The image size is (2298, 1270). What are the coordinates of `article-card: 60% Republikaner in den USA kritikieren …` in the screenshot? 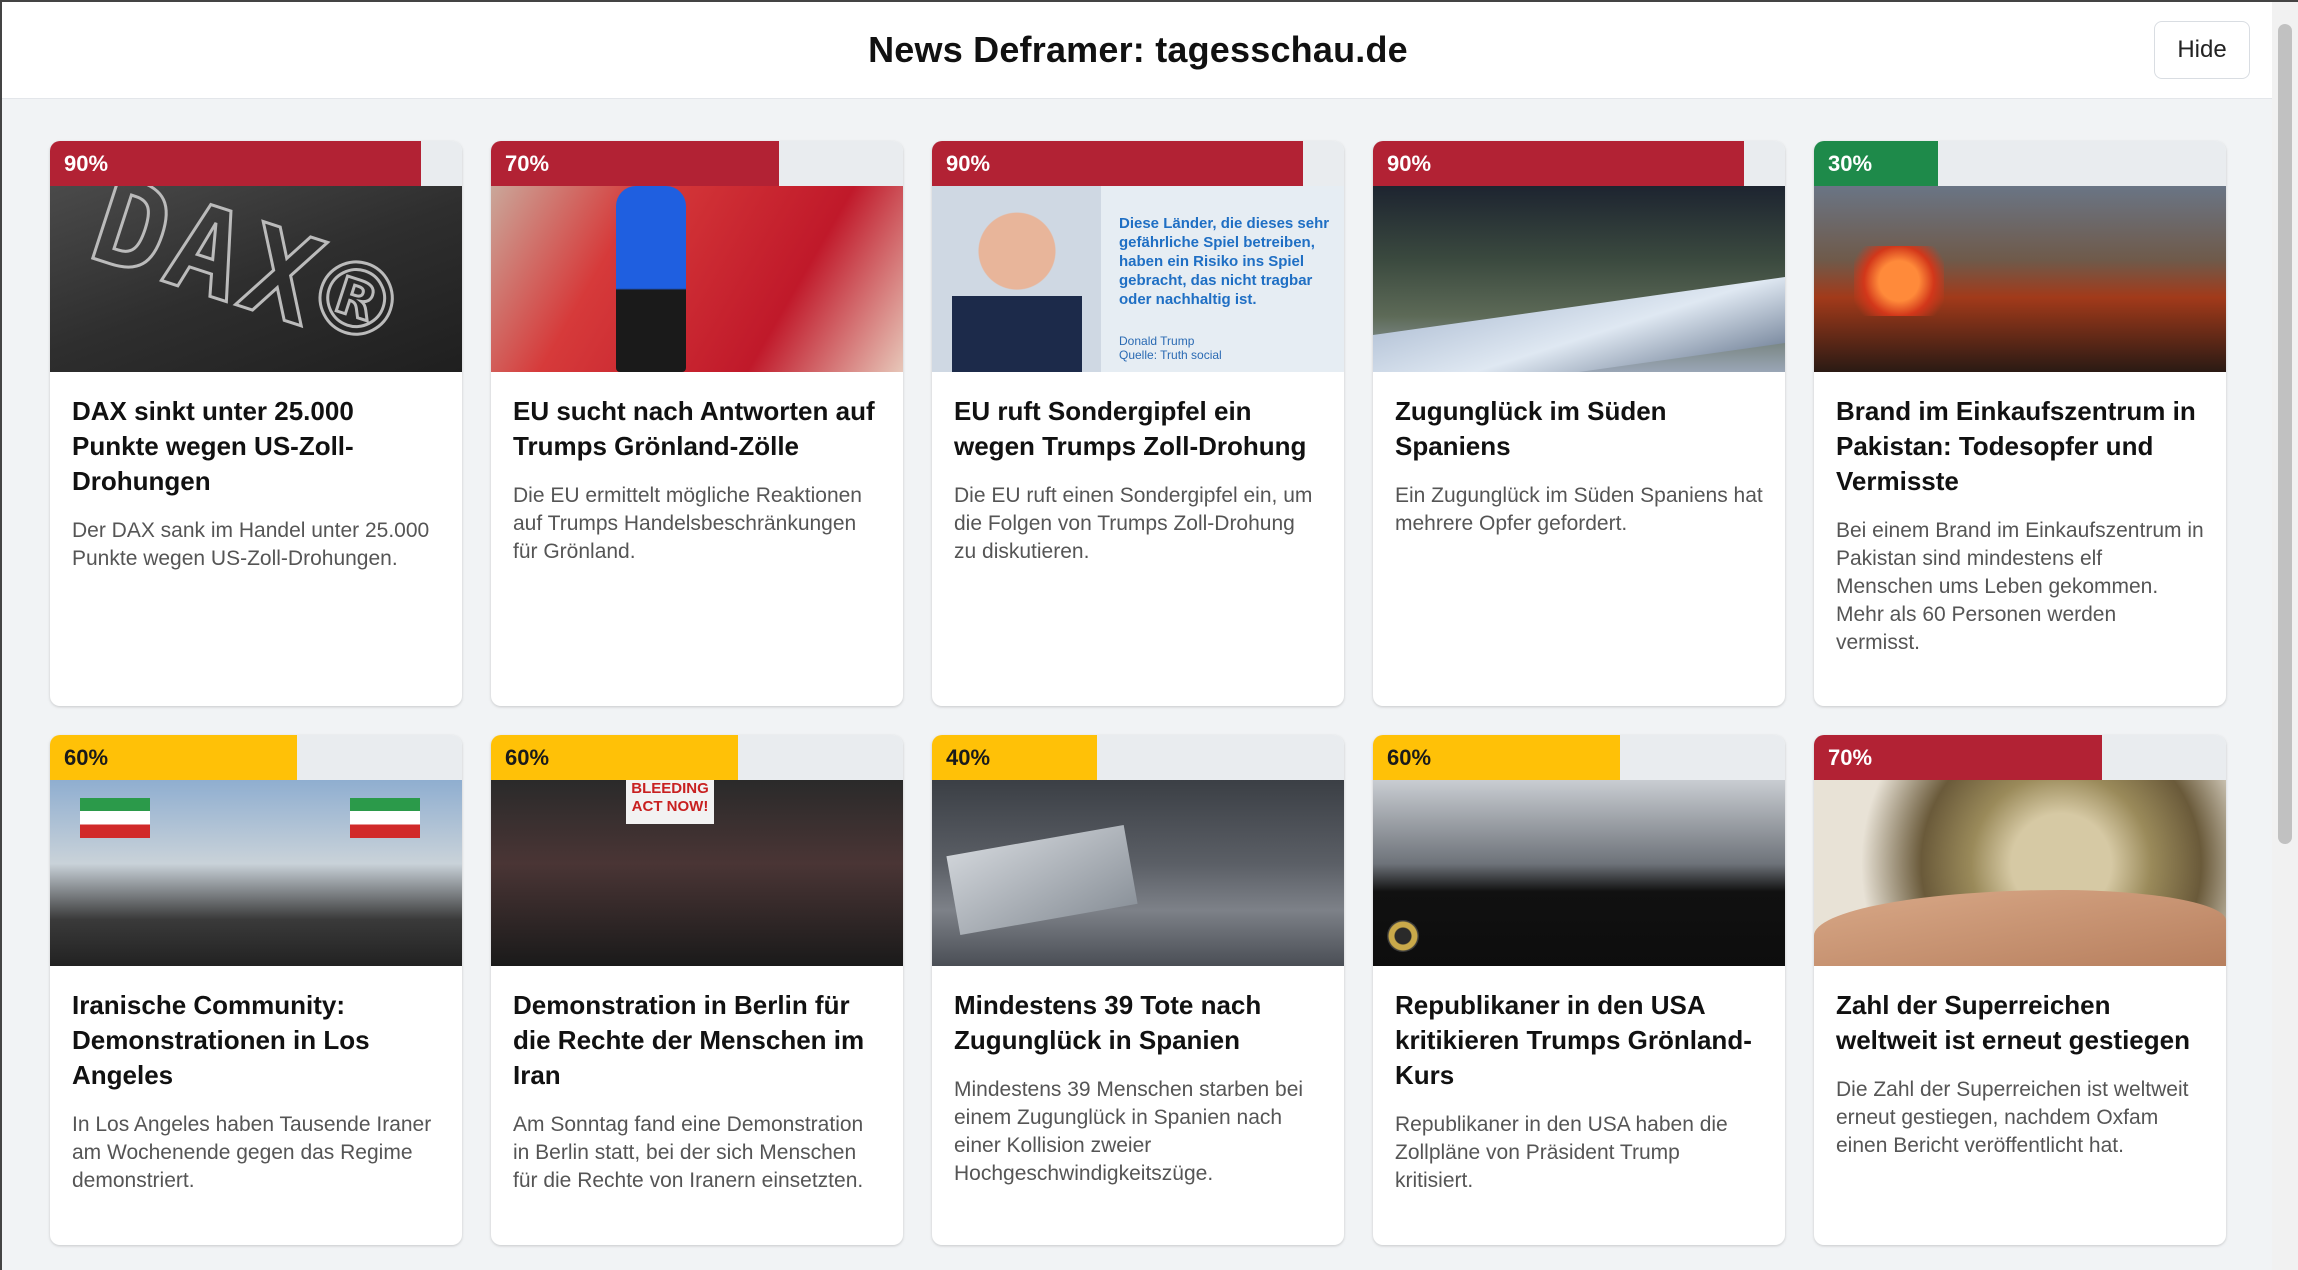 It's located at (1579, 990).